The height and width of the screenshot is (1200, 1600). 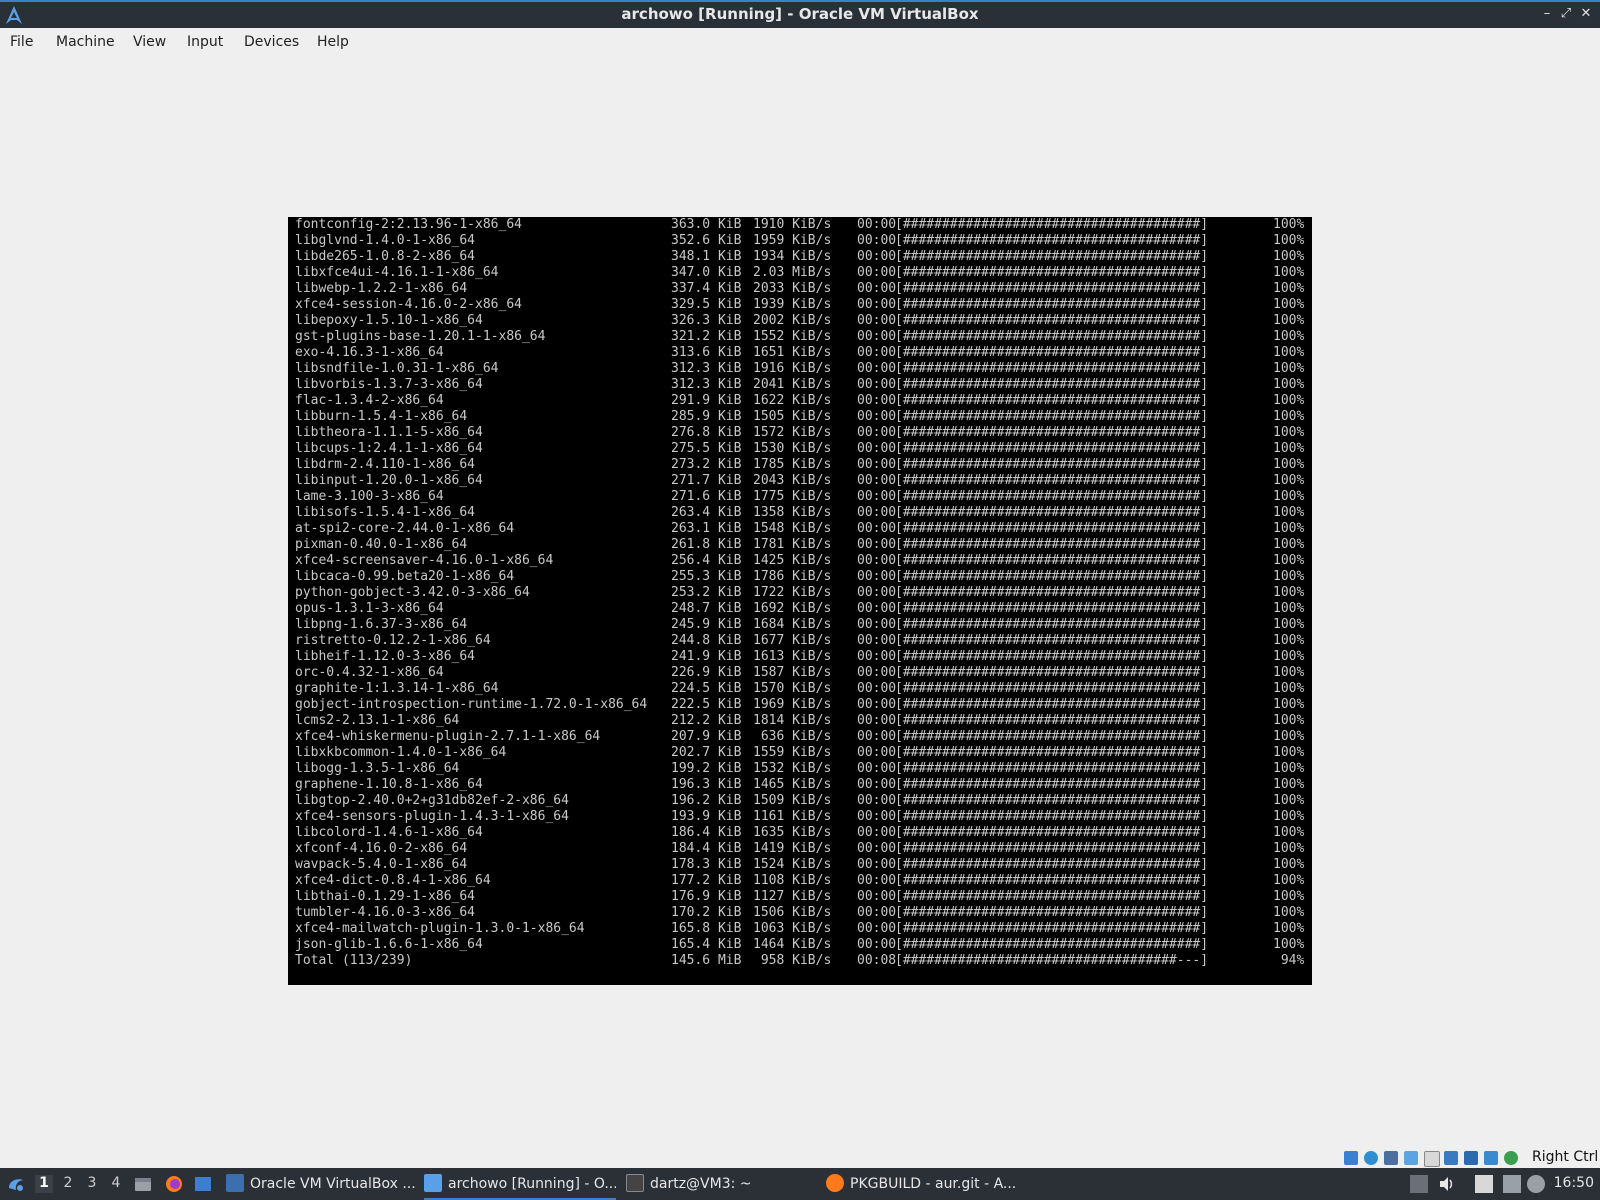 I want to click on download-rate: 2033 KiB/s, so click(x=792, y=288).